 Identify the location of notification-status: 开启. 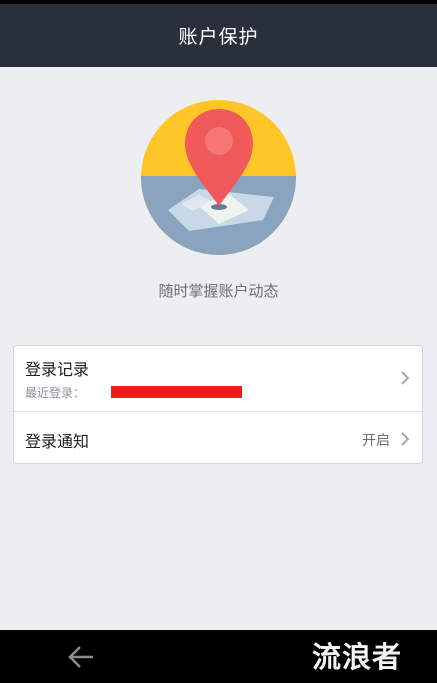
(376, 441).